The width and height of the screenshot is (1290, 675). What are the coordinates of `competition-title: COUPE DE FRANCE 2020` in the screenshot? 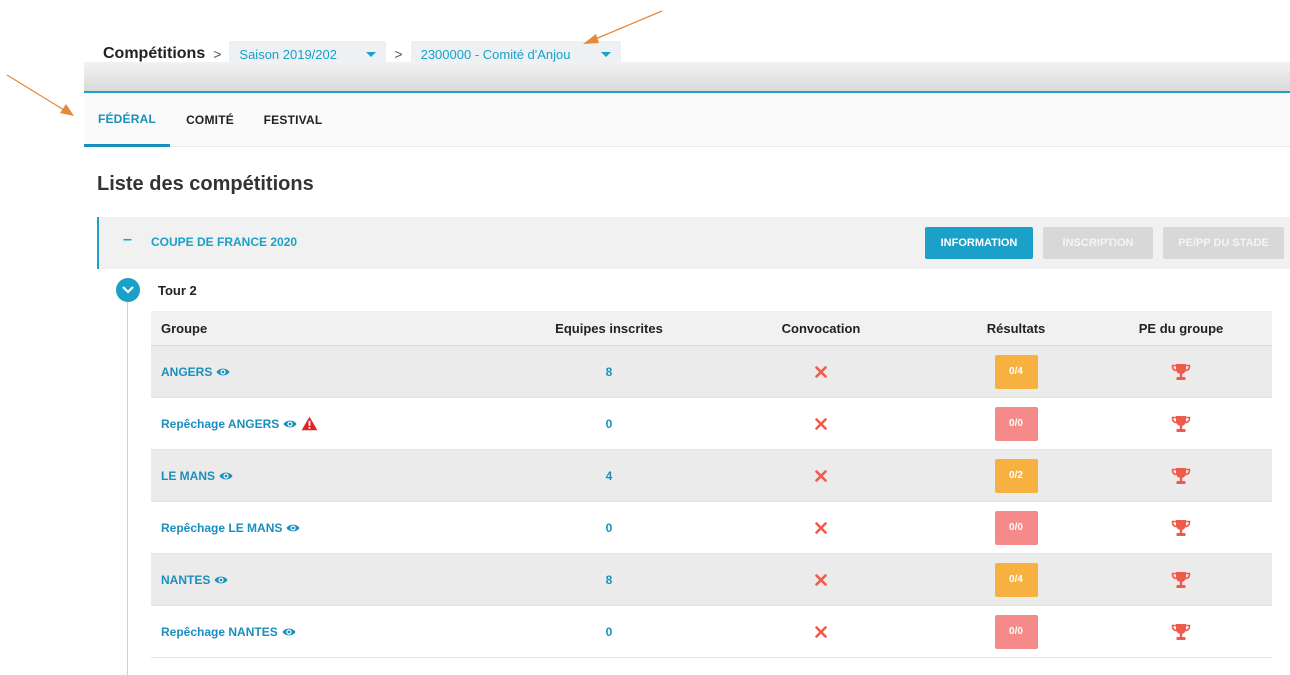 It's located at (224, 242).